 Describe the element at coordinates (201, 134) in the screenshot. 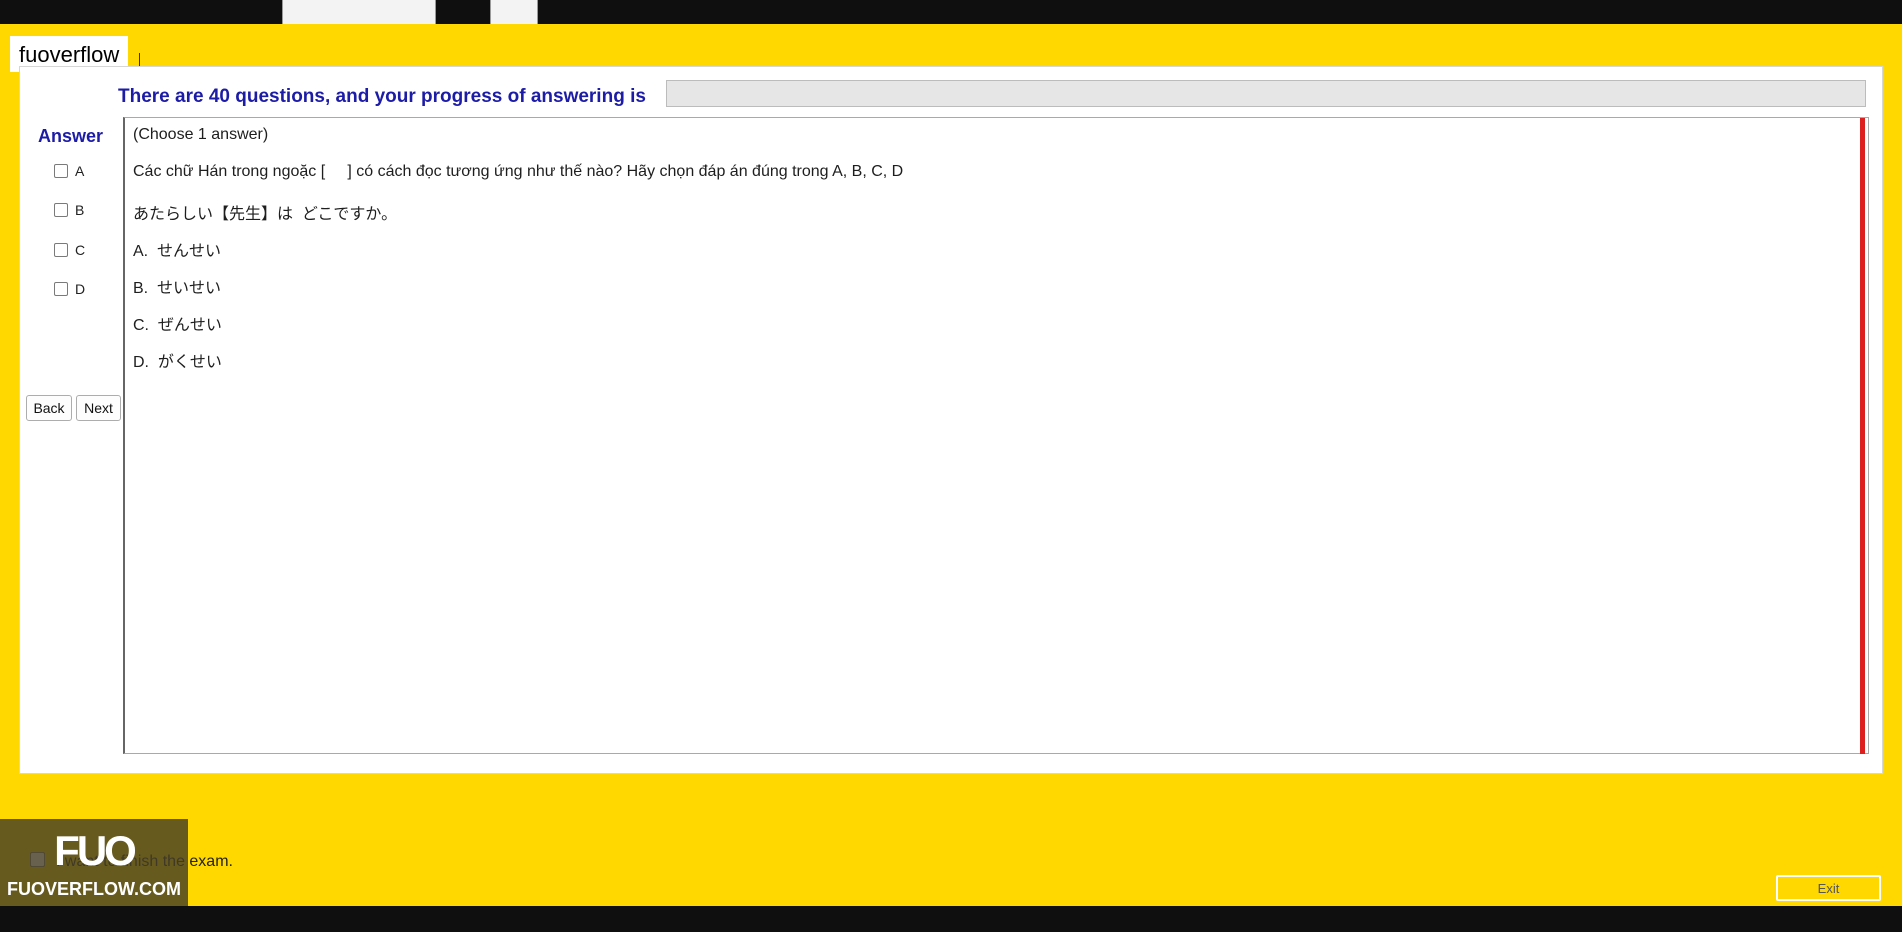

I see `question-instruction: (Choose 1 answer)` at that location.